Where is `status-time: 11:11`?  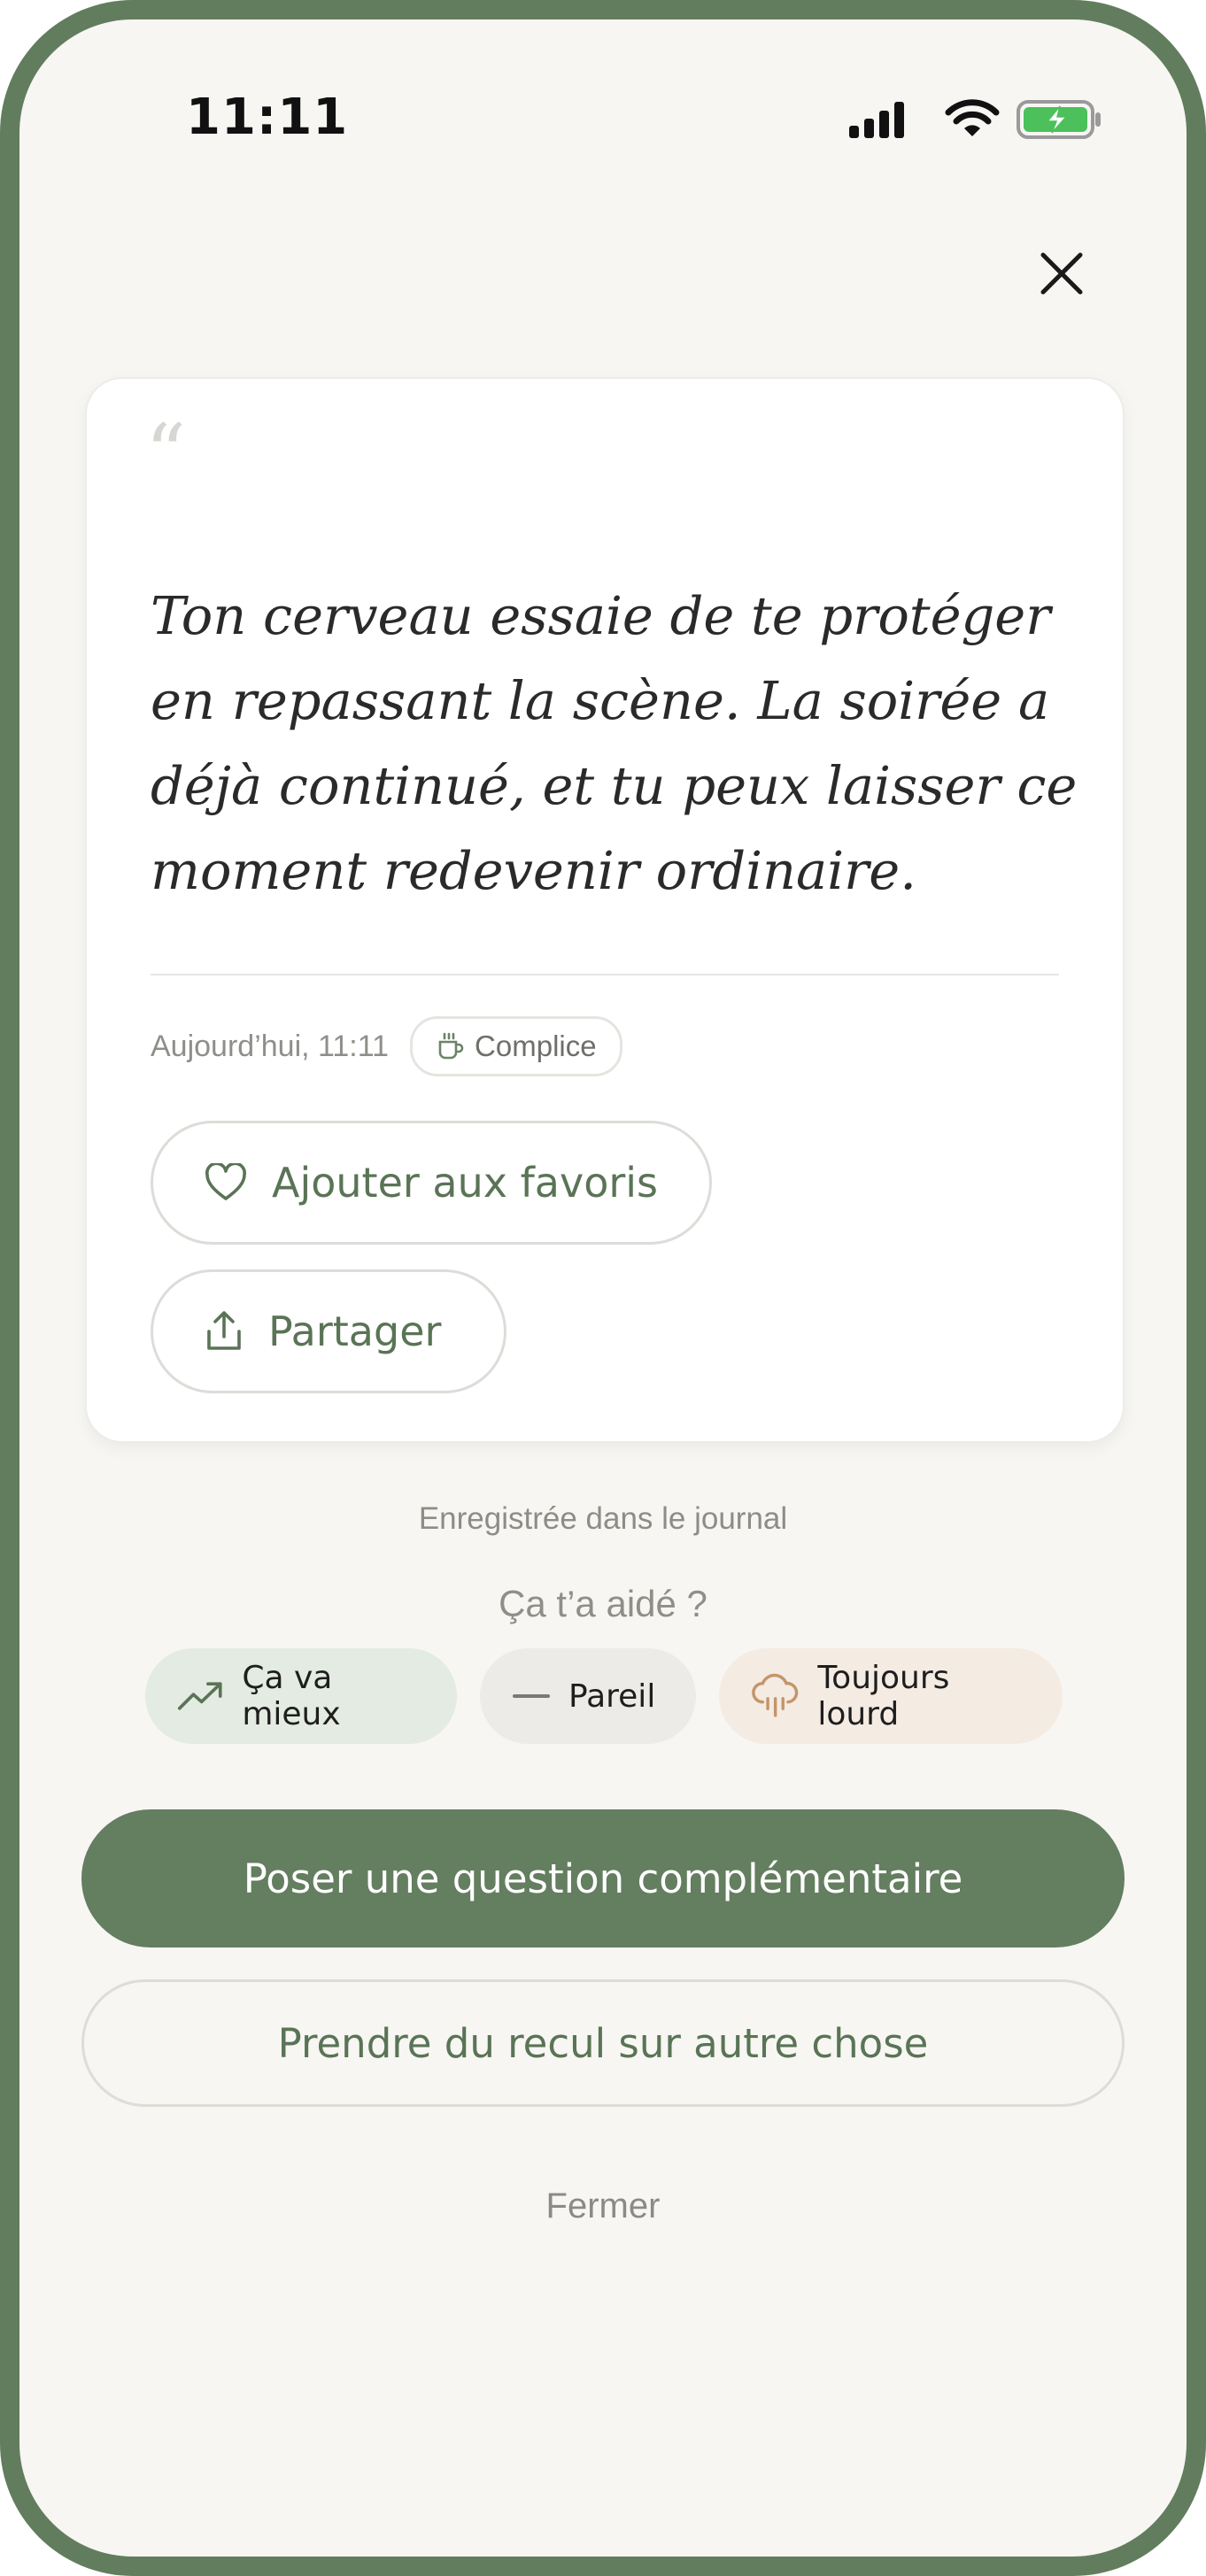
status-time: 11:11 is located at coordinates (267, 117).